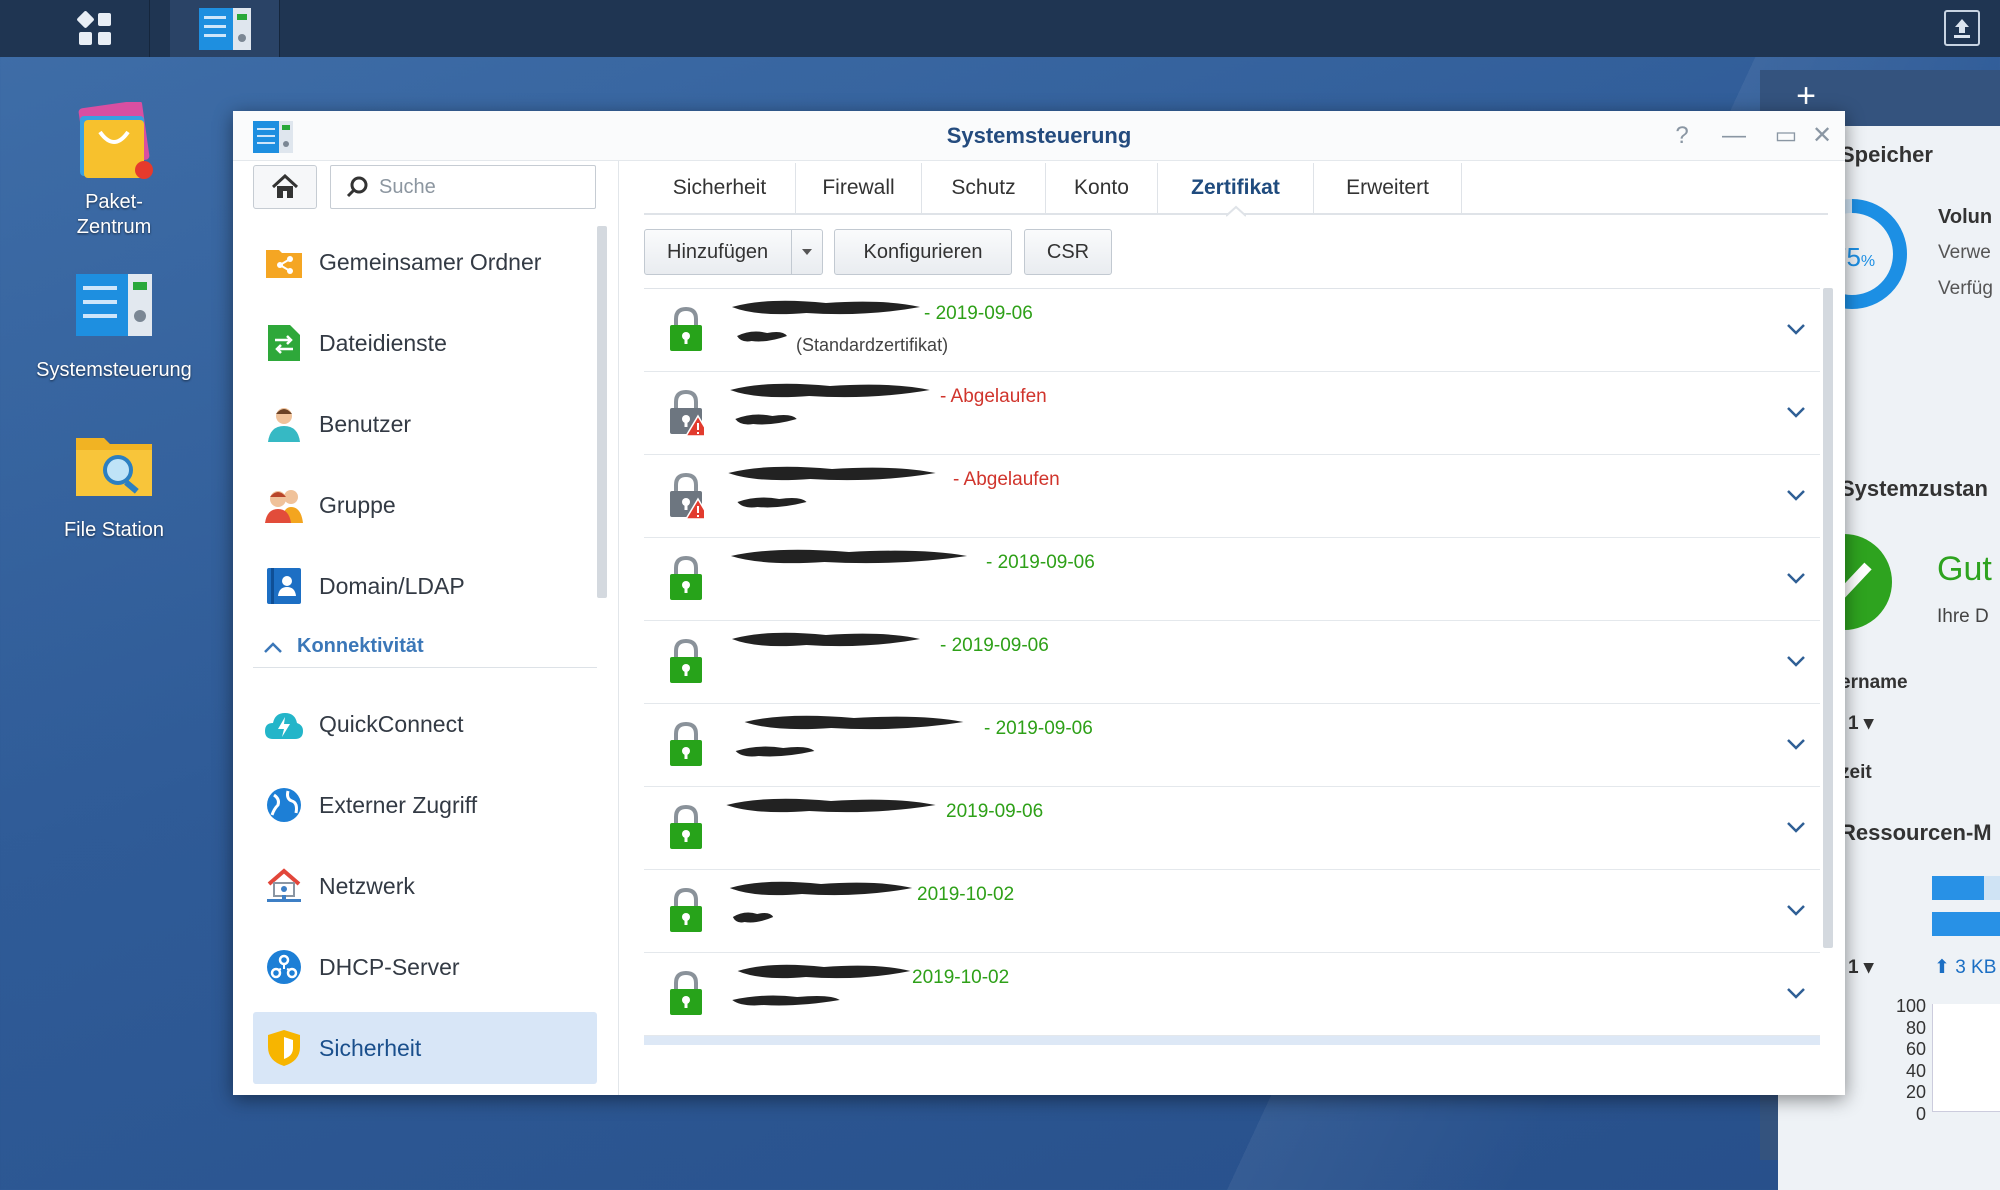  Describe the element at coordinates (284, 886) in the screenshot. I see `network-icon` at that location.